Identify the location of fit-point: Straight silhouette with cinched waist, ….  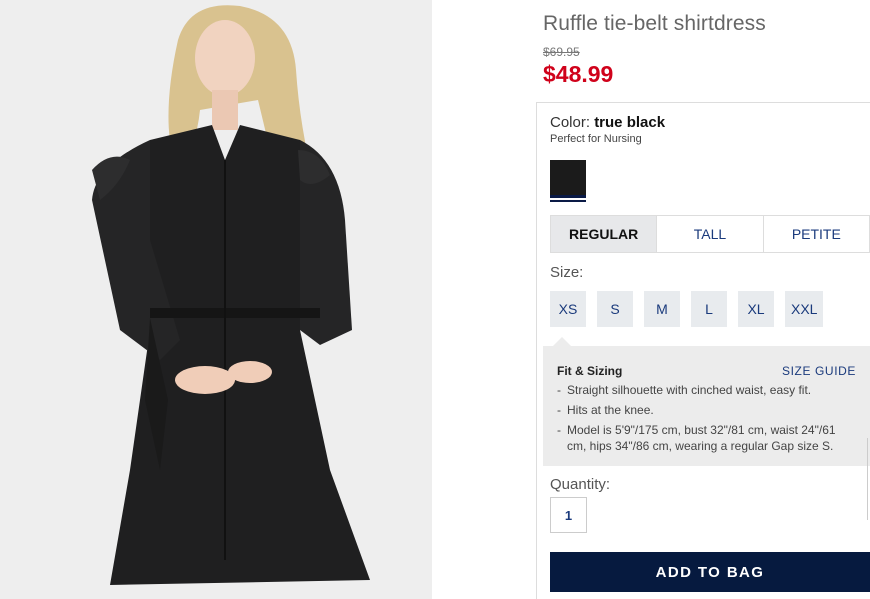
(706, 390).